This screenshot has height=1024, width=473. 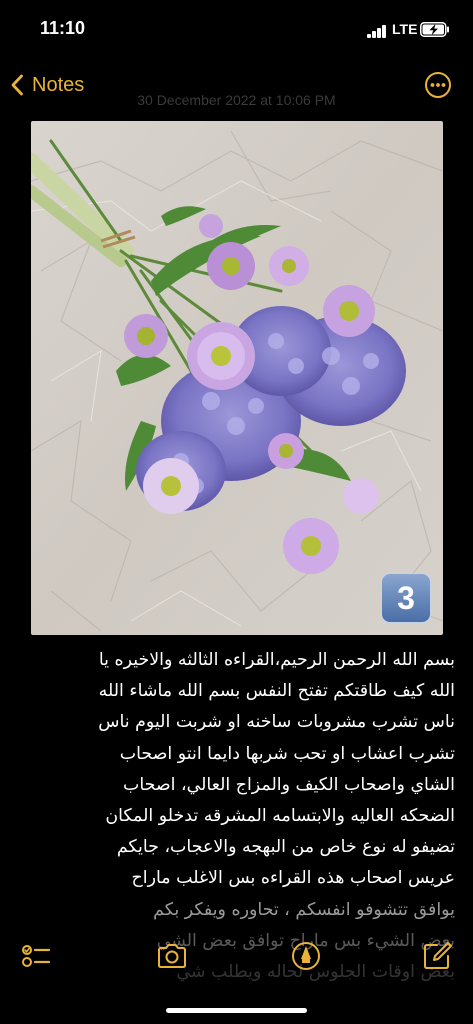 What do you see at coordinates (287, 753) in the screenshot?
I see `note-line: تشرب اعشاب او تحب شربها دايما انتو اصحاب` at bounding box center [287, 753].